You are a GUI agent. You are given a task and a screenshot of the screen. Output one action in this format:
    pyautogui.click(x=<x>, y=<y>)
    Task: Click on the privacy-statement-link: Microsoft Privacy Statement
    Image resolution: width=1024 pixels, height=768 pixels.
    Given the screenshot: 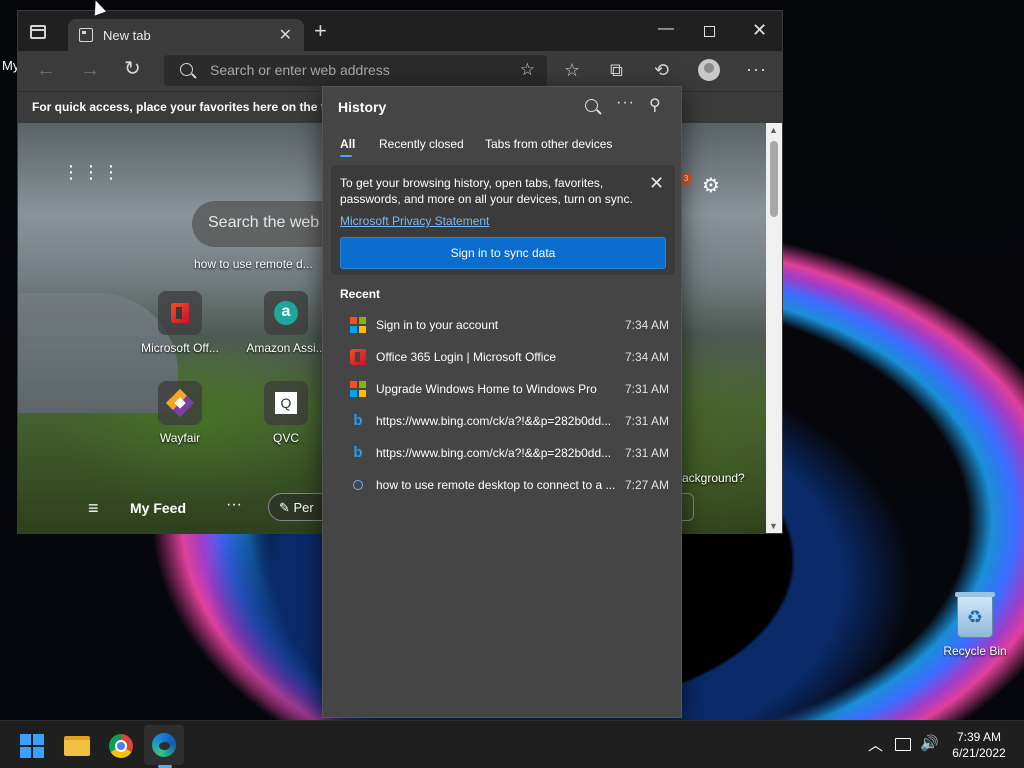 What is the action you would take?
    pyautogui.click(x=414, y=221)
    